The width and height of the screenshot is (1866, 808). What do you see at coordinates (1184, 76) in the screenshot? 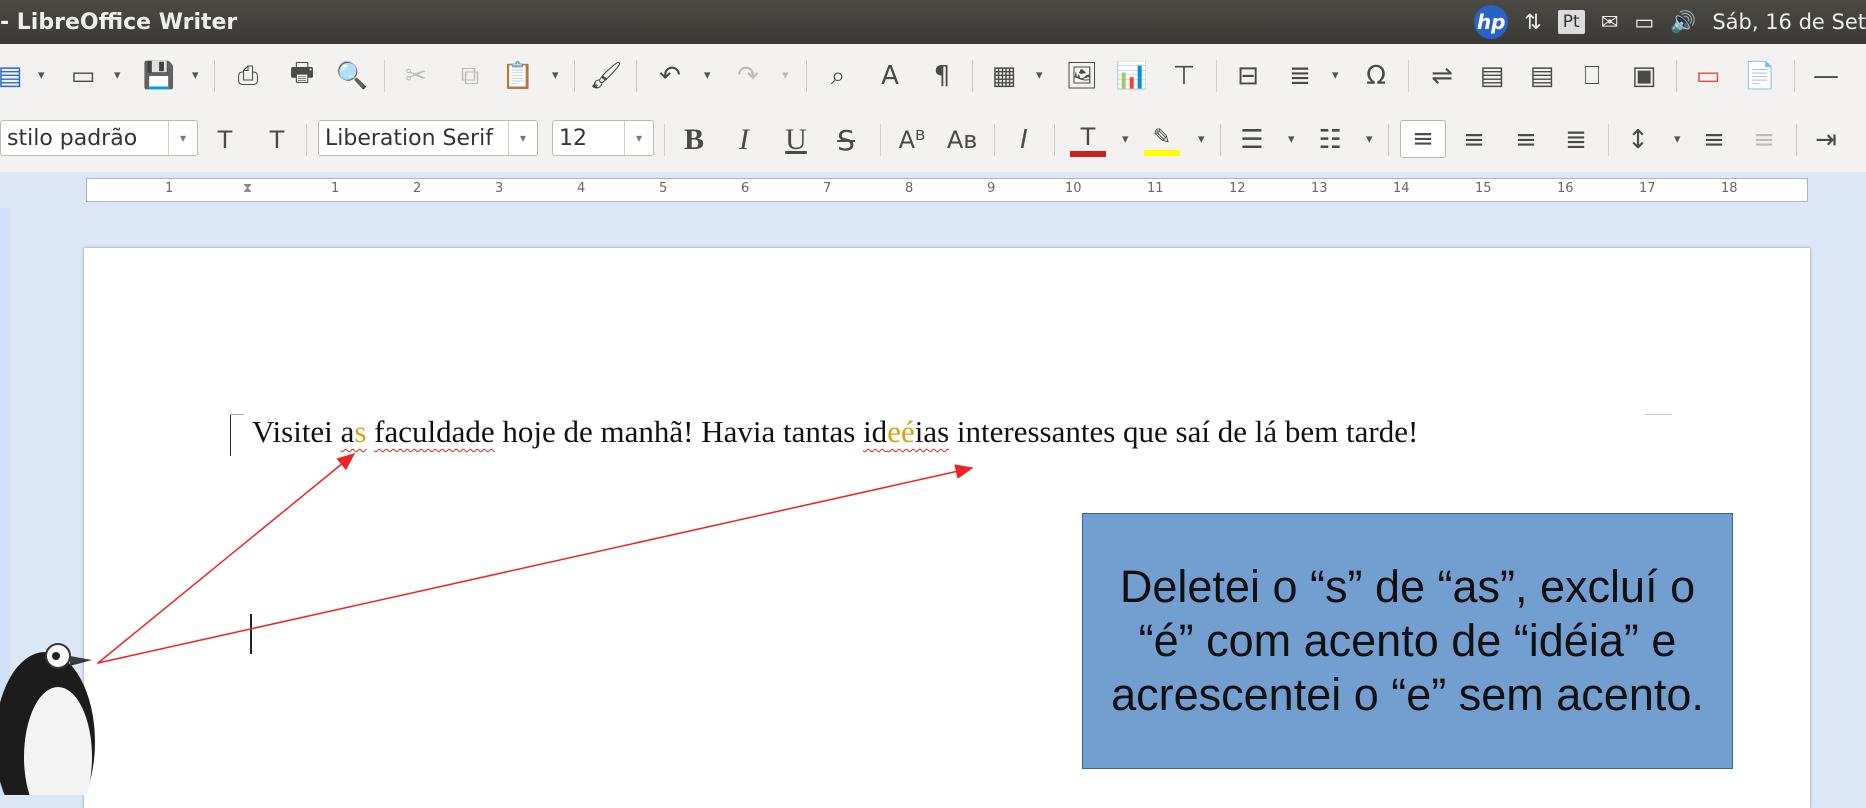
I see `insert-text-box-icon: ⊤` at bounding box center [1184, 76].